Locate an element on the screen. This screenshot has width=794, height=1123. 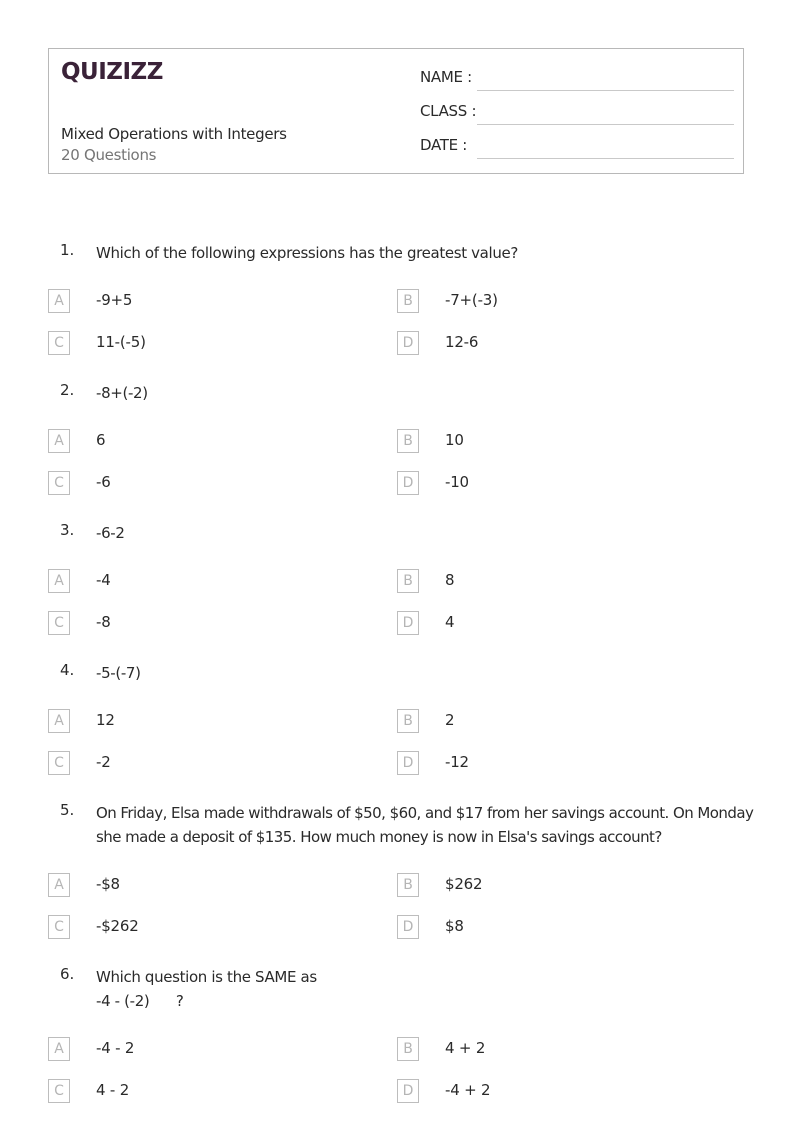
option-text: -8 is located at coordinates (103, 622).